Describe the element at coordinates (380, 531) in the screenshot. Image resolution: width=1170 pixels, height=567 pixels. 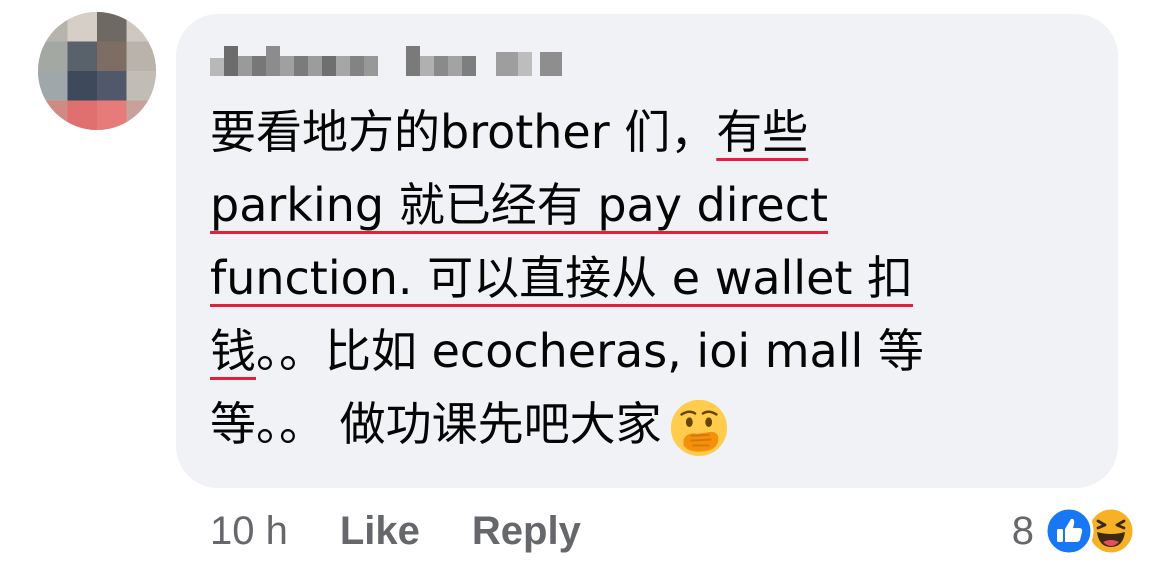
I see `like-button: Like` at that location.